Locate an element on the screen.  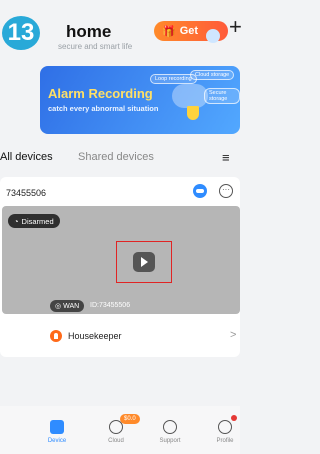
device-icon is located at coordinates (57, 427).